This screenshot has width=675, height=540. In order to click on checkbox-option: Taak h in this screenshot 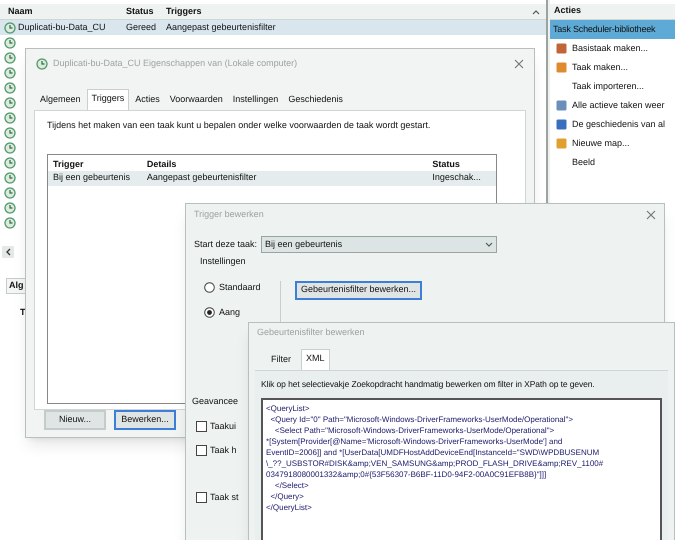, I will do `click(216, 450)`.